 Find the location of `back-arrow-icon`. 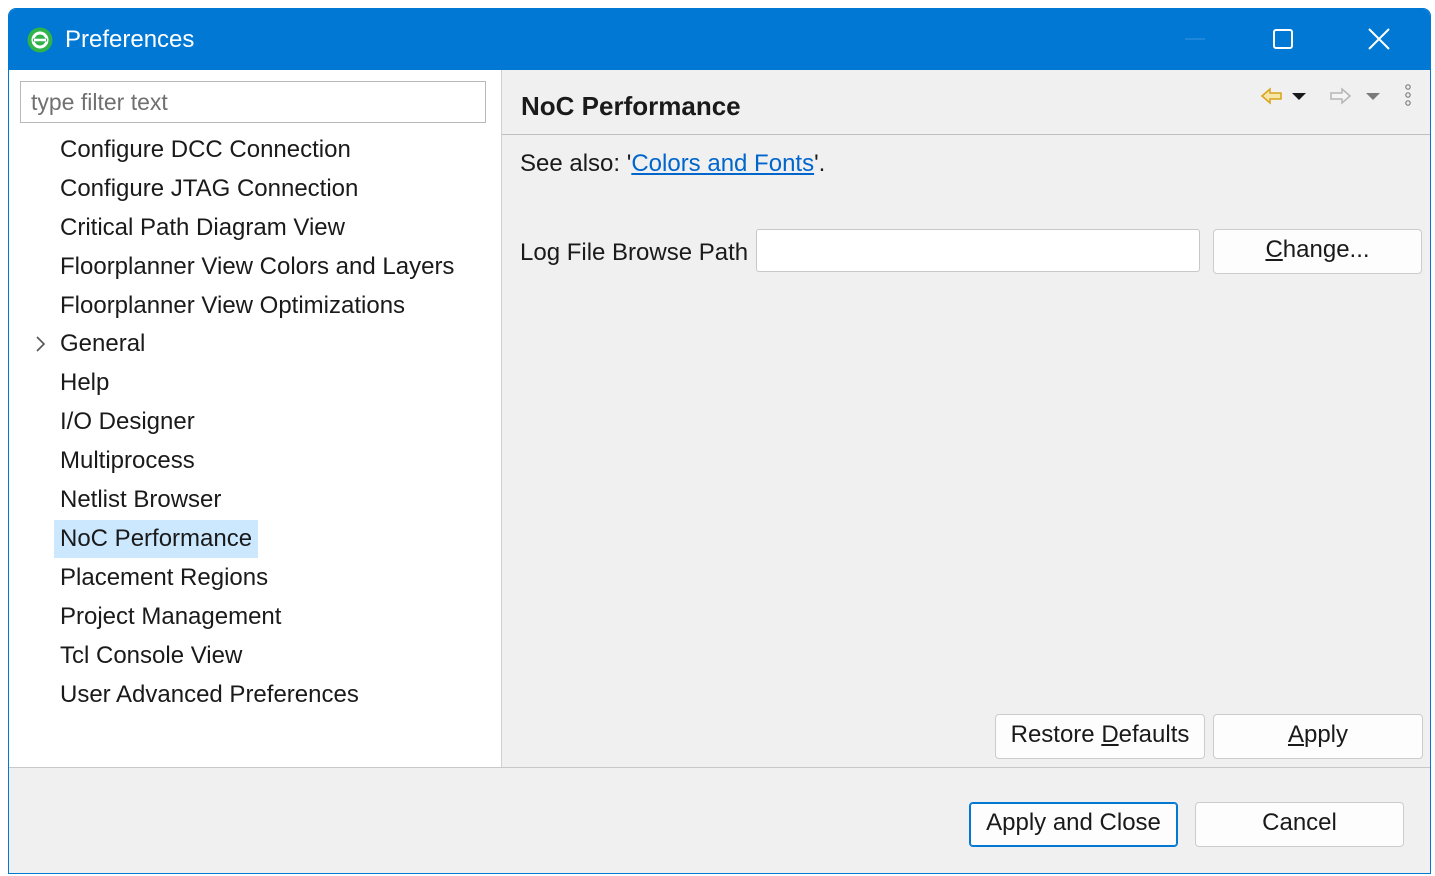

back-arrow-icon is located at coordinates (1271, 96).